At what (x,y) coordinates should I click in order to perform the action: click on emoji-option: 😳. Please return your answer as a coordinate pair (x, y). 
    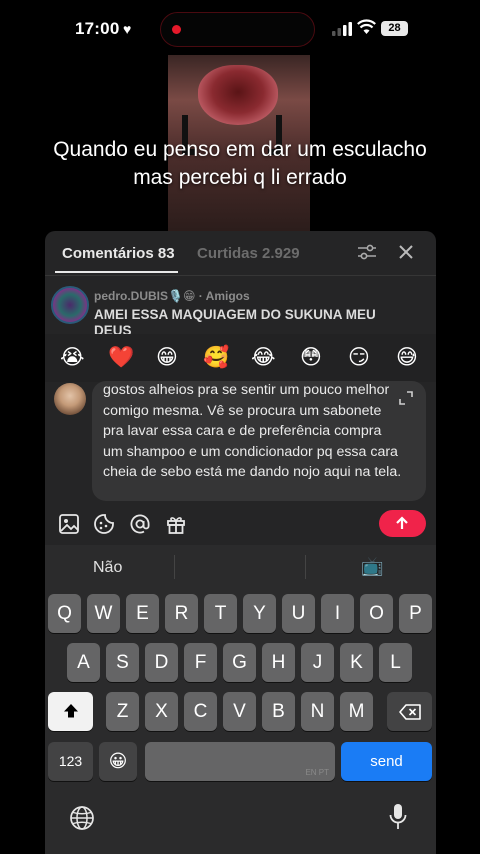
    Looking at the image, I should click on (311, 358).